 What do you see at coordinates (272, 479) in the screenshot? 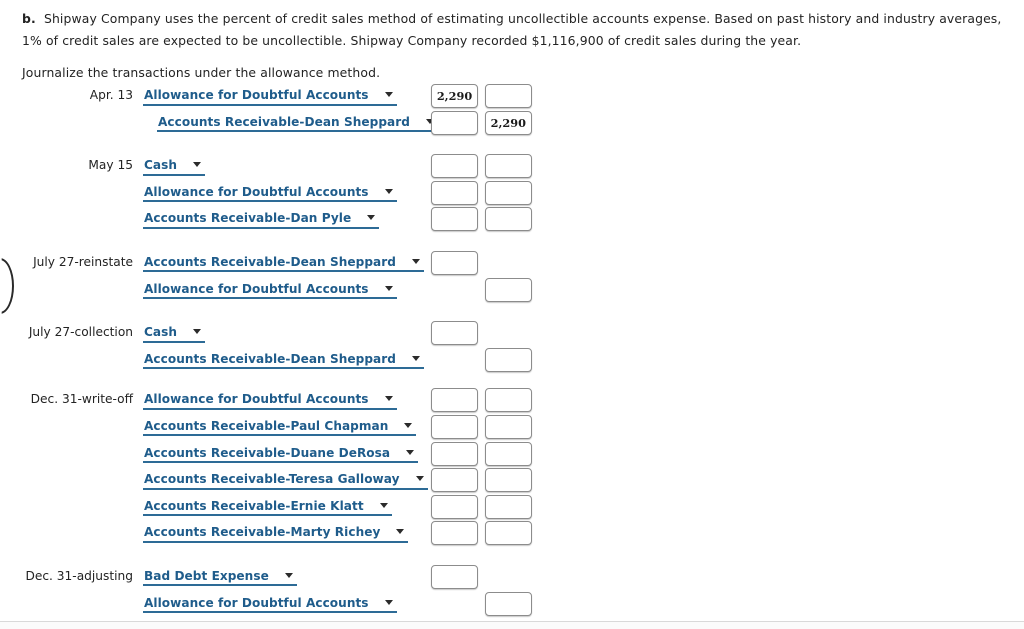
I see `account-select-label: Accounts Receivable-Teresa Galloway` at bounding box center [272, 479].